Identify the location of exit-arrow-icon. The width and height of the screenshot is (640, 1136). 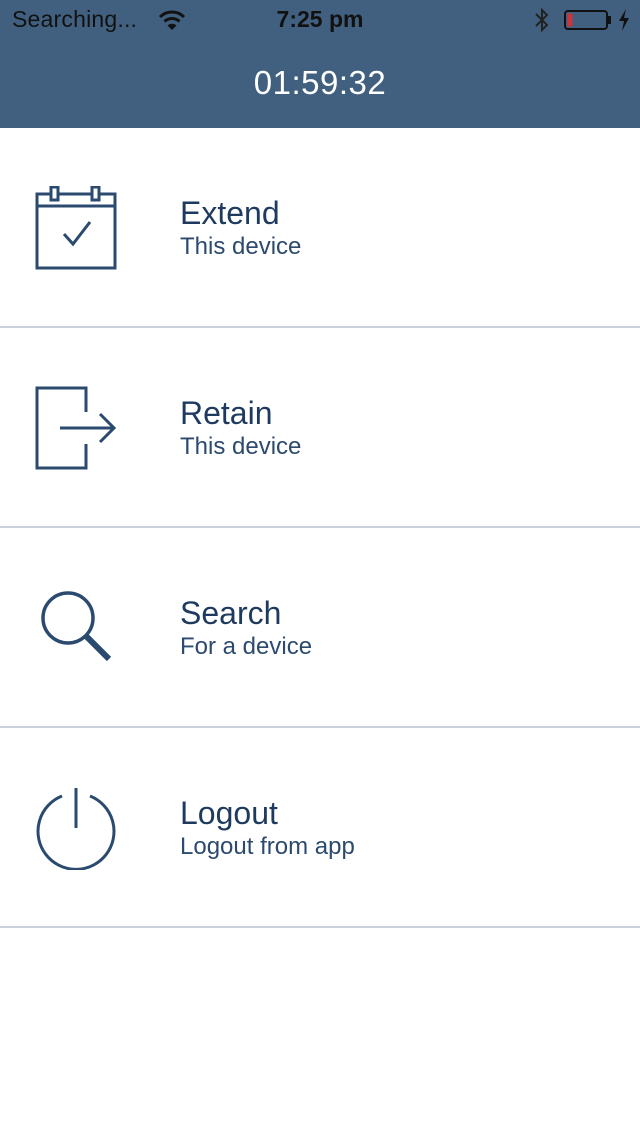
(76, 428).